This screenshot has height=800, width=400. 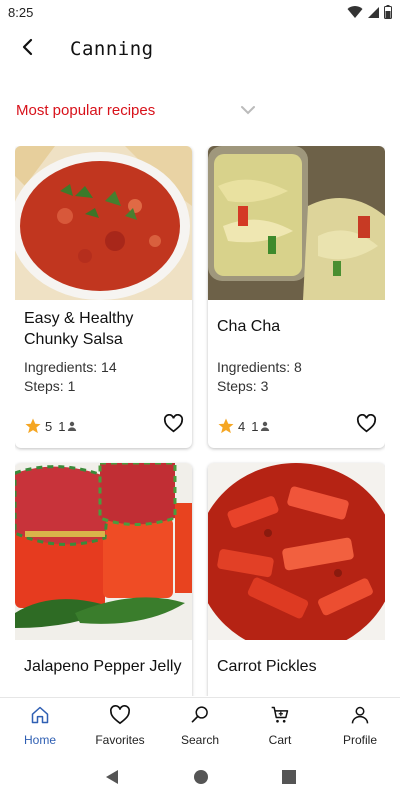 What do you see at coordinates (280, 717) in the screenshot?
I see `cart-icon` at bounding box center [280, 717].